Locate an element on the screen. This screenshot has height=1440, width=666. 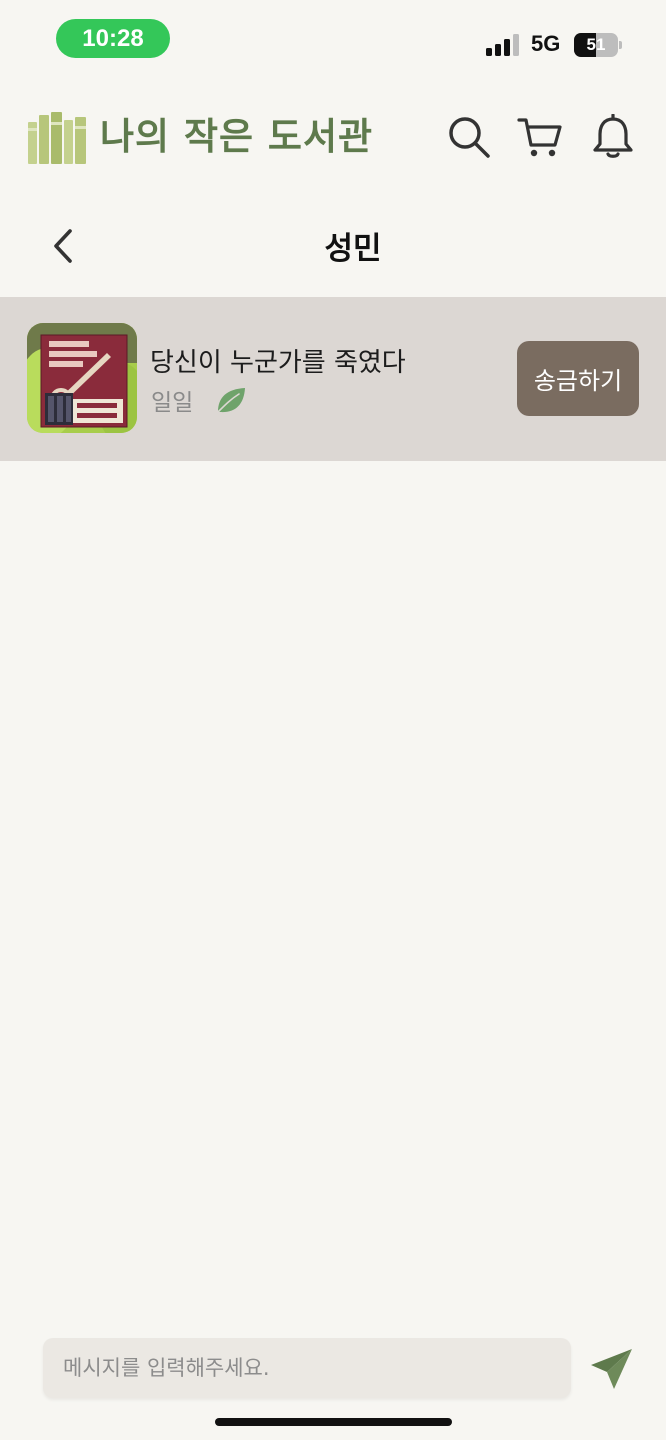
status-bar: 10:28 5G 51 is located at coordinates (333, 40).